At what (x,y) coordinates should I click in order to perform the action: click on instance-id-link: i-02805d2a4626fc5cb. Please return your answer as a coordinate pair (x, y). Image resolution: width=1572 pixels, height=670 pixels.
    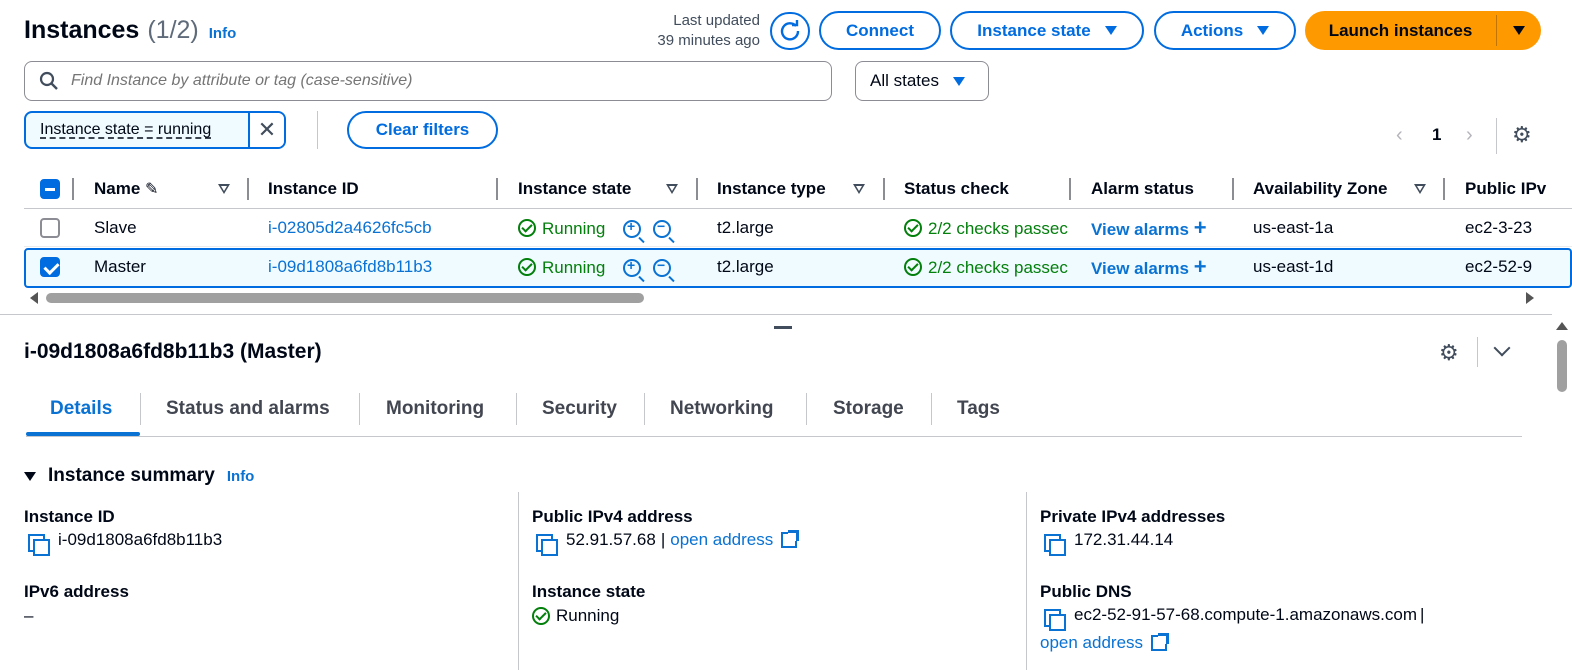
    Looking at the image, I should click on (350, 228).